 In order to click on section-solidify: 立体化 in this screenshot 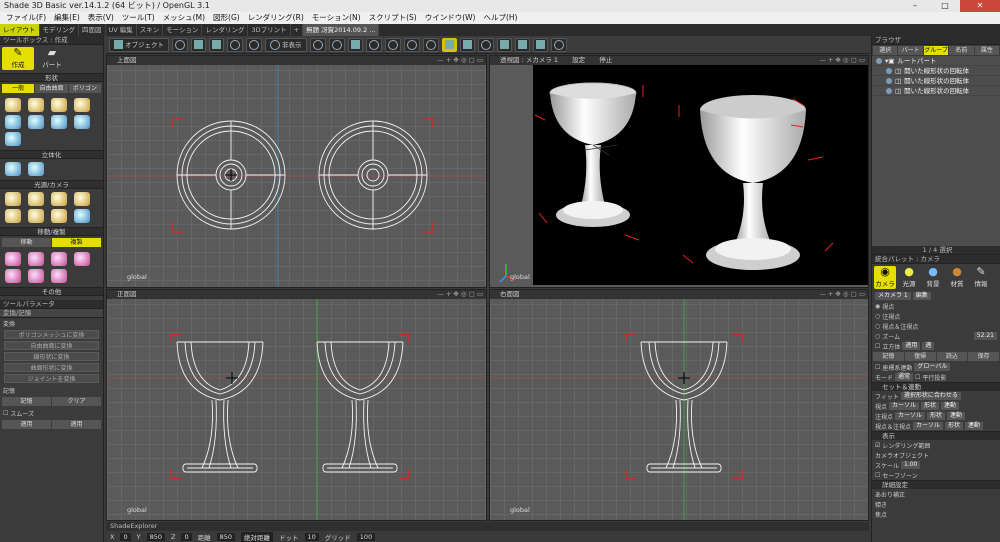, I will do `click(51, 154)`.